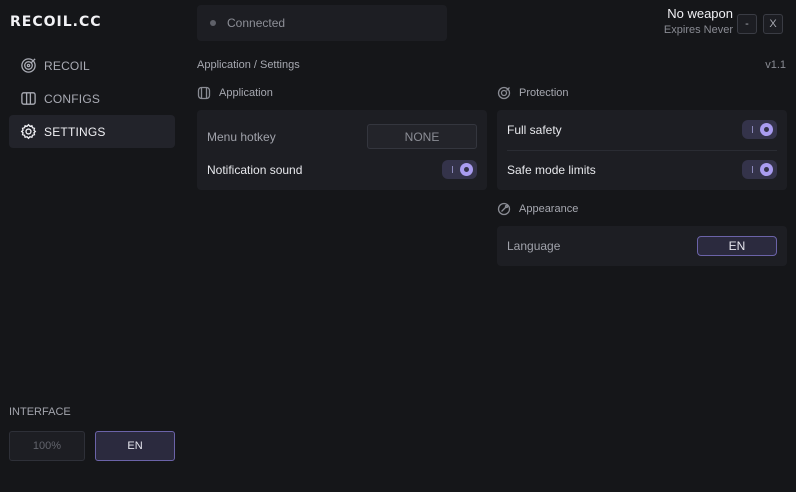 This screenshot has height=492, width=796. What do you see at coordinates (322, 23) in the screenshot?
I see `connection-status: Connected` at bounding box center [322, 23].